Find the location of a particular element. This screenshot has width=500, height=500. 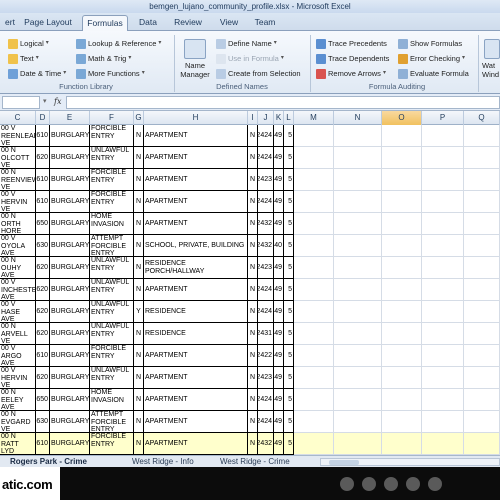

show-formulas-button: Show Formulas is located at coordinates (430, 43).